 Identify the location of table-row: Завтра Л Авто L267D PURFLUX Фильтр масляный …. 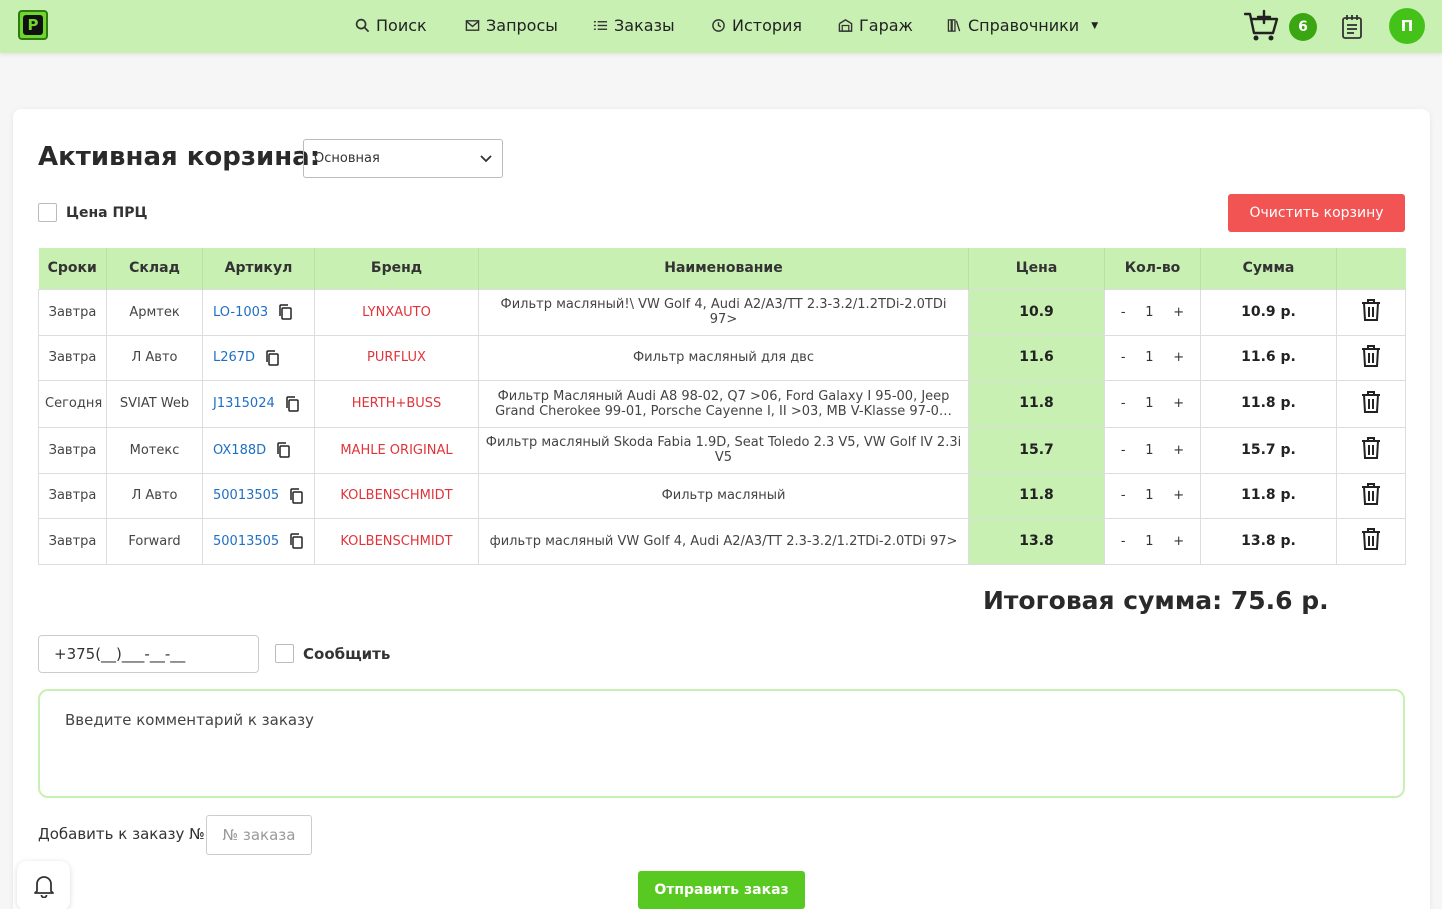
(722, 357).